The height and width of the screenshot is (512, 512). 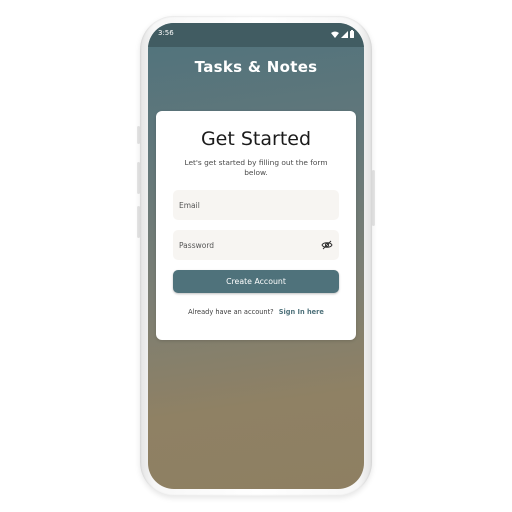 I want to click on signin-prompt: Already have an account?, so click(x=231, y=312).